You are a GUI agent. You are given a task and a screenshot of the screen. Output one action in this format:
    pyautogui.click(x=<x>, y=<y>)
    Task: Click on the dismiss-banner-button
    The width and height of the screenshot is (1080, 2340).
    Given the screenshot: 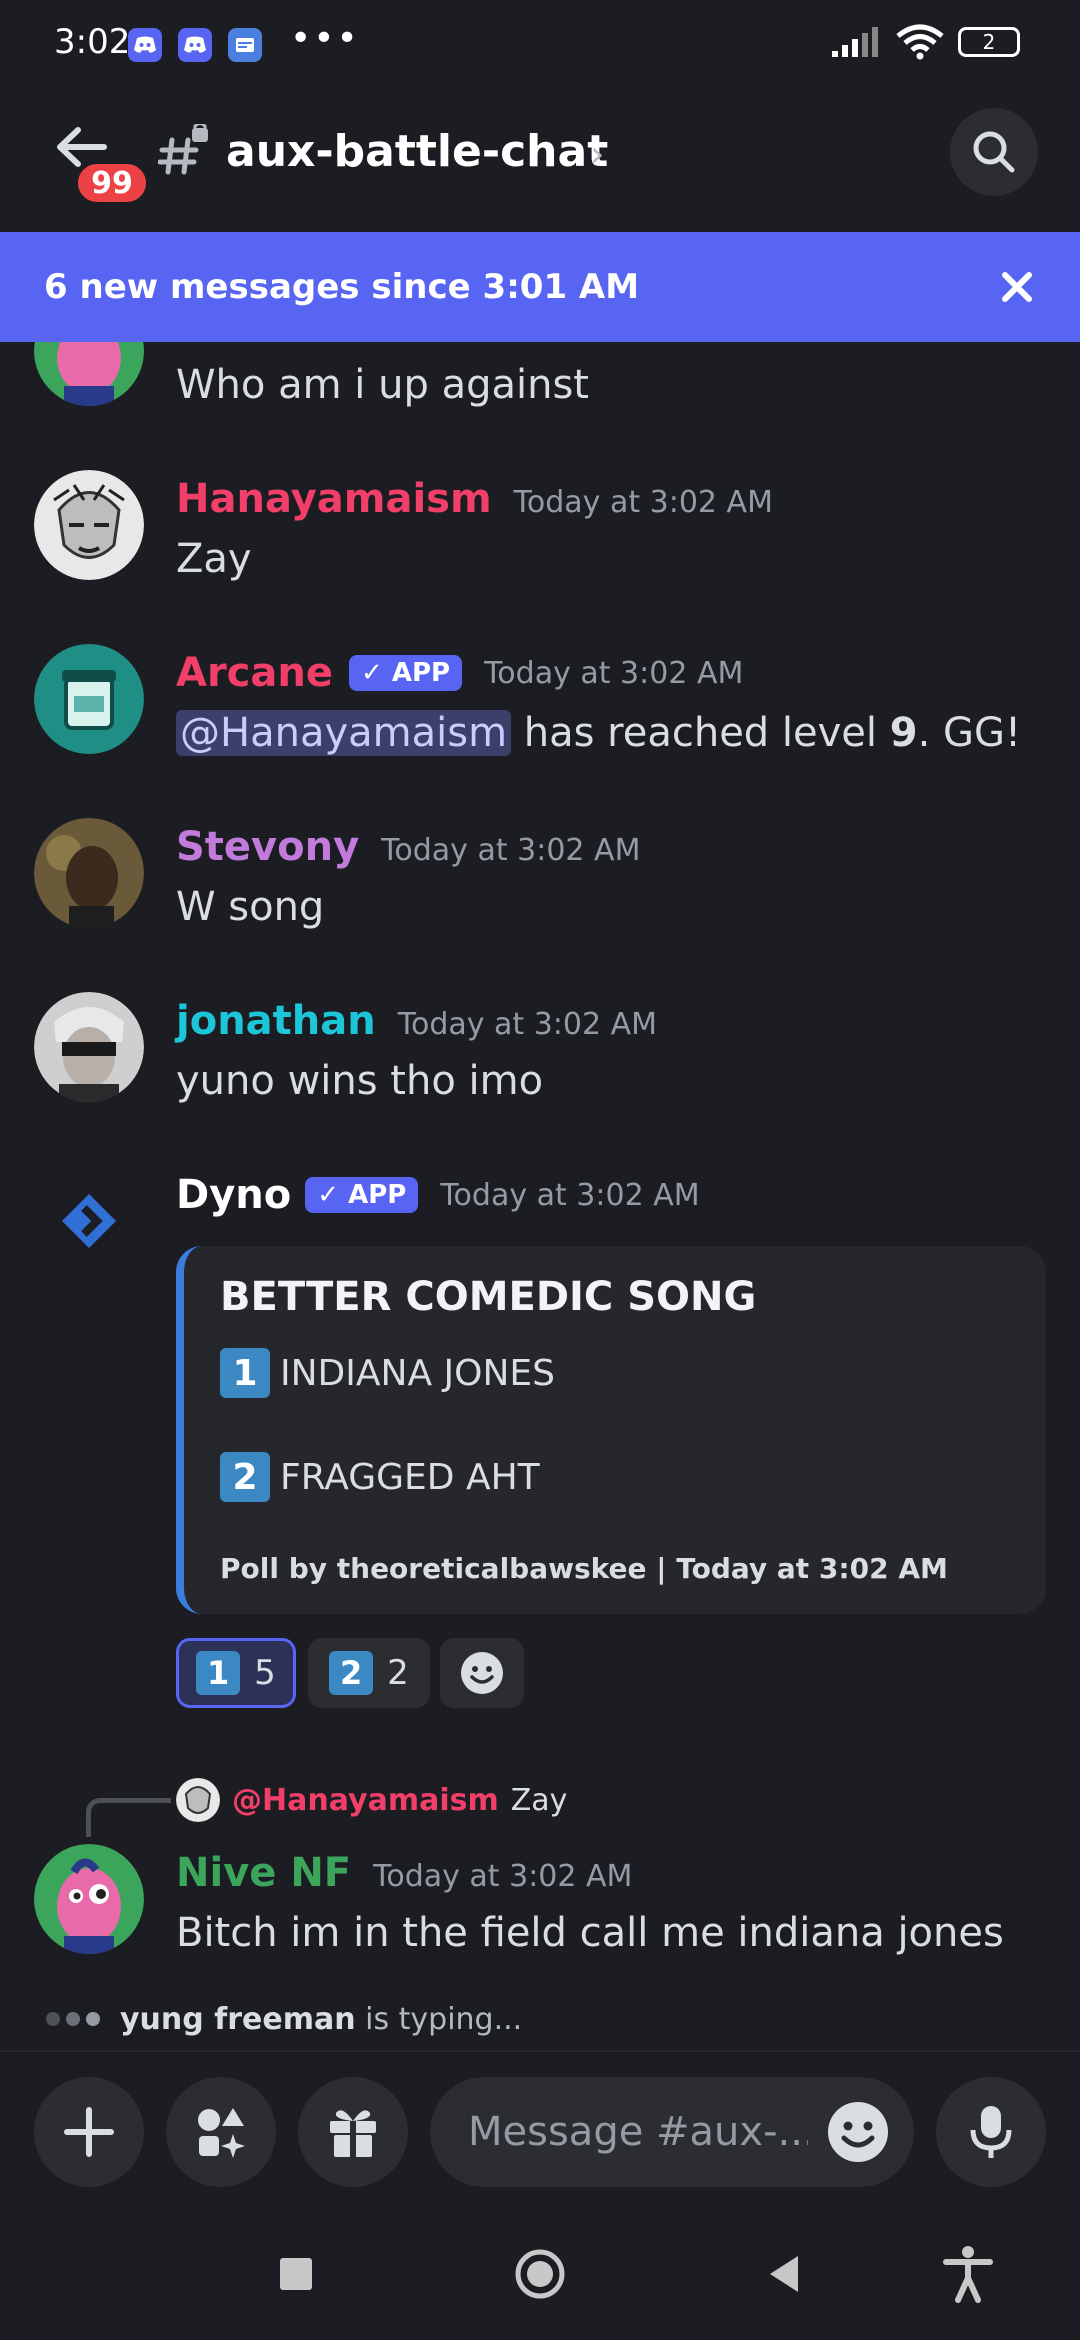 What is the action you would take?
    pyautogui.click(x=1017, y=287)
    